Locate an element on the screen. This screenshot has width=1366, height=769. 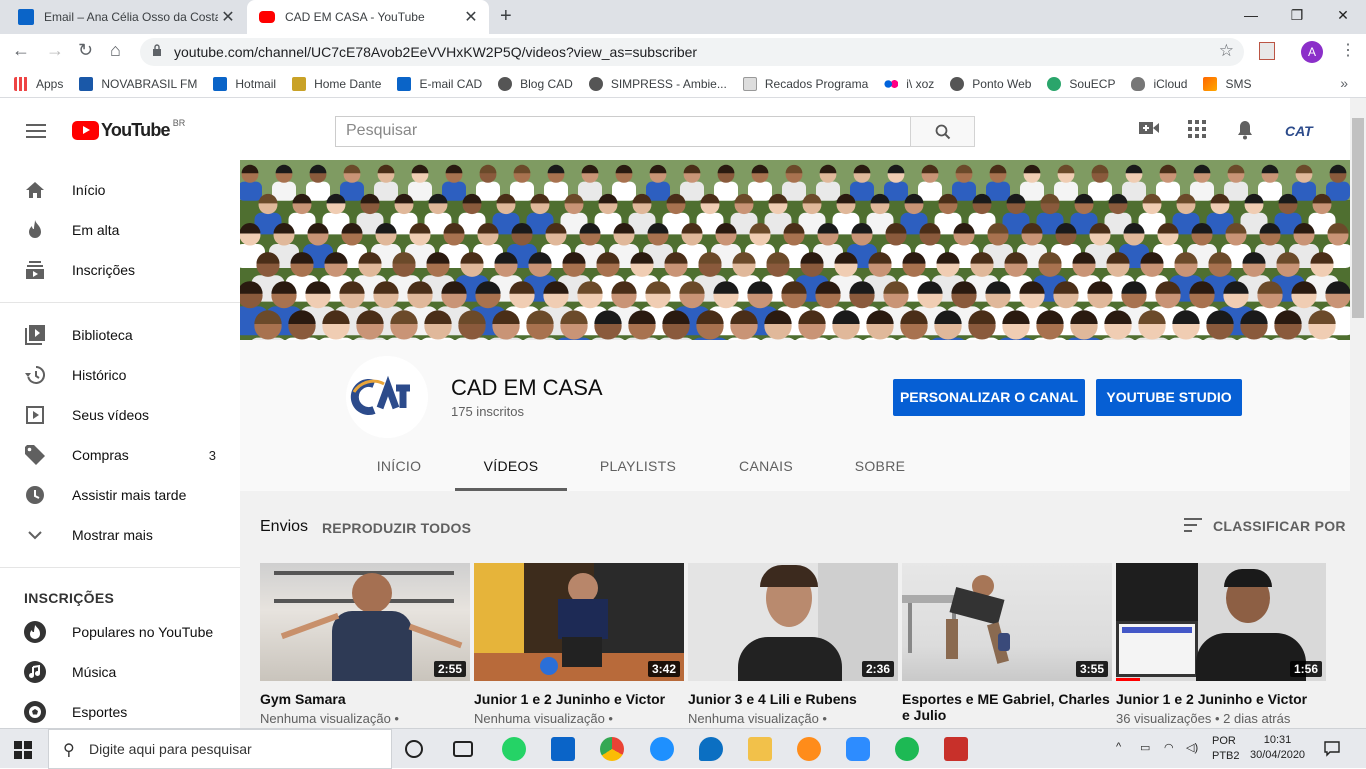
customize-channel-button: PERSONALIZAR O CANAL is located at coordinates (989, 397).